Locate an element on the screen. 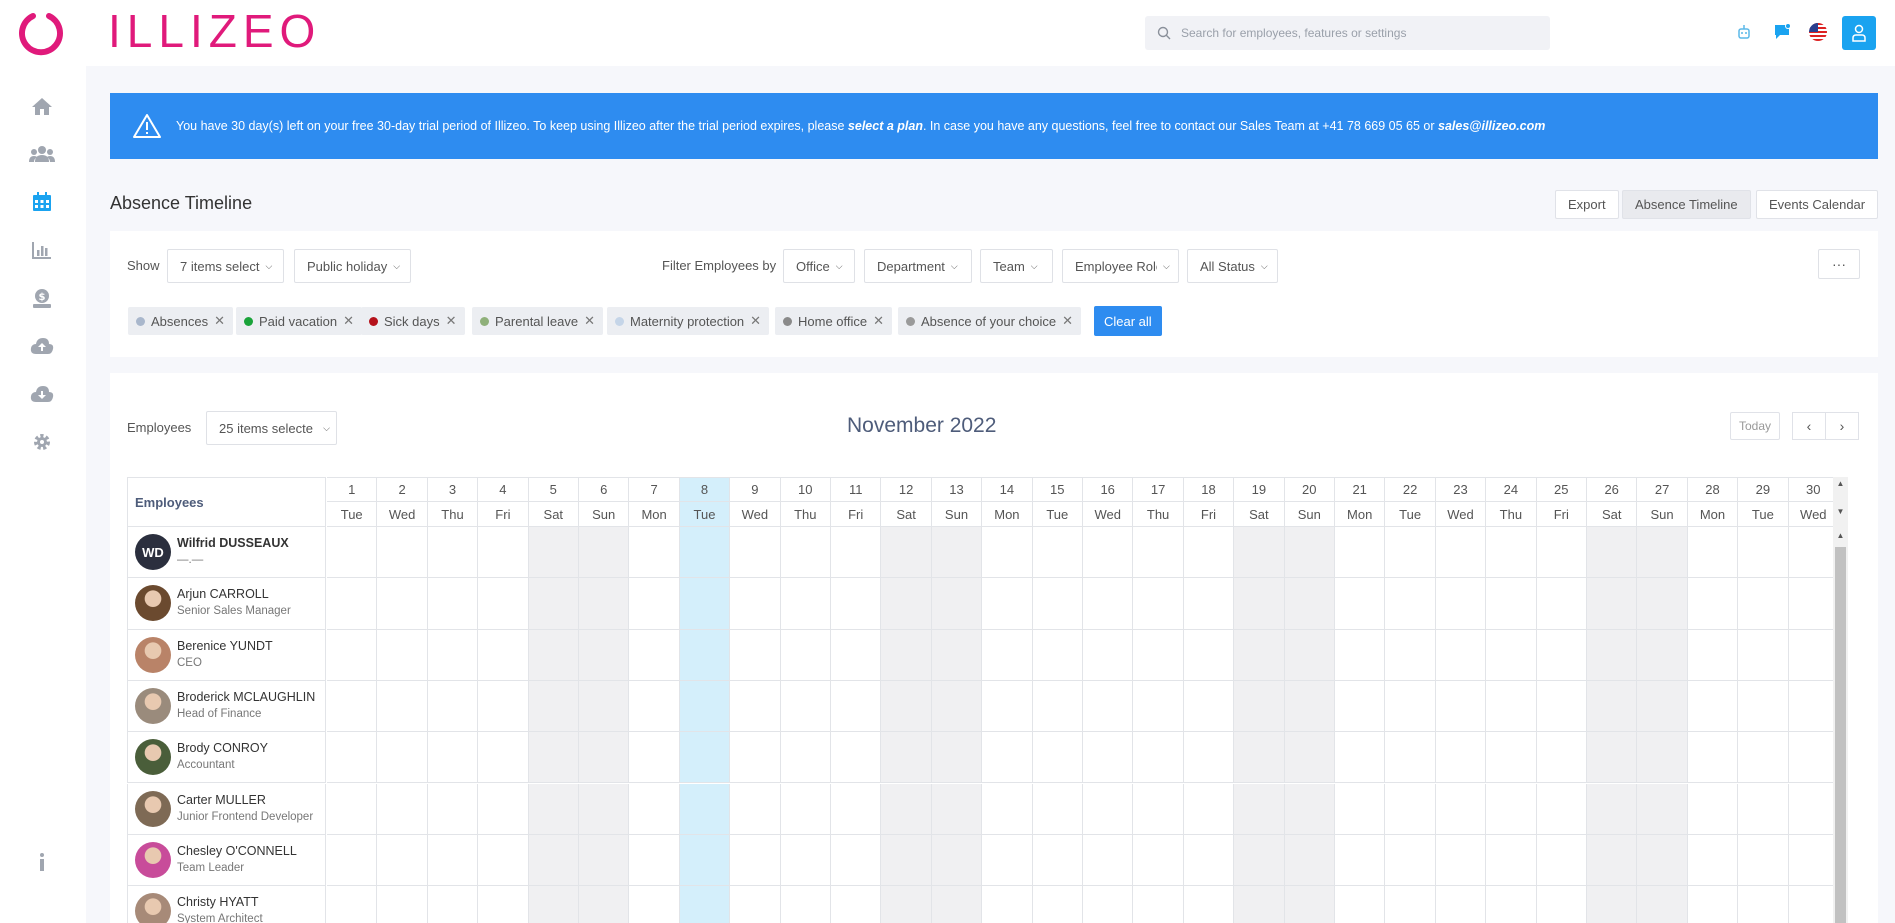 The height and width of the screenshot is (923, 1895). employee-name: Broderick MCLAUGHLIN is located at coordinates (246, 697).